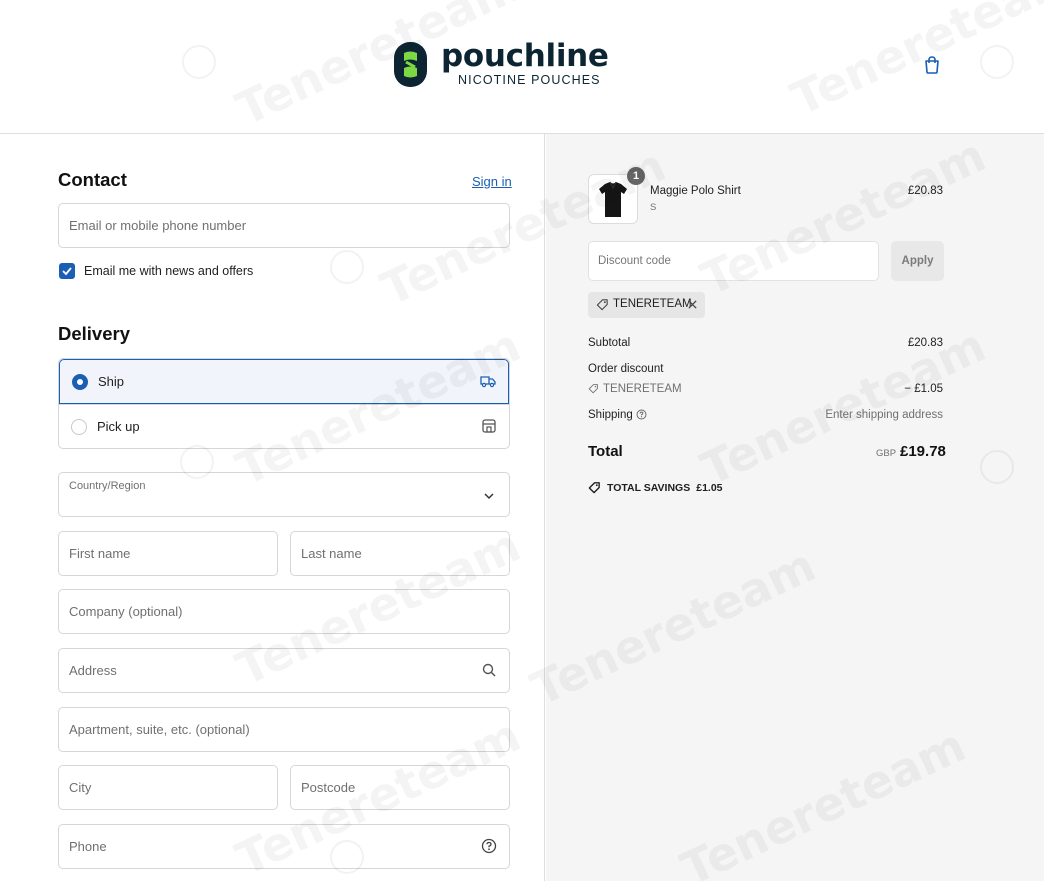  I want to click on total-savings: TOTAL SAVINGS £1.05, so click(655, 487).